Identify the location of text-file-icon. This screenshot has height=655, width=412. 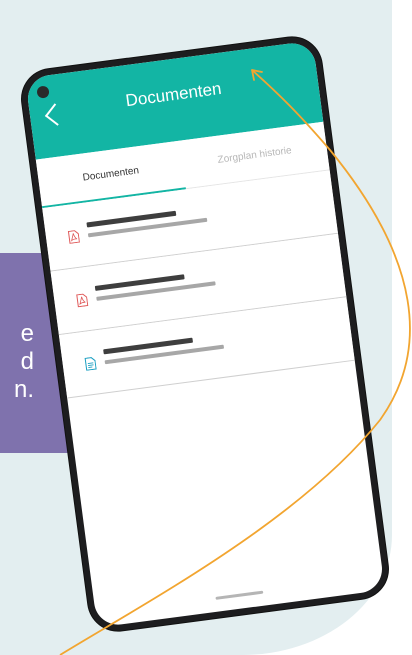
(90, 364).